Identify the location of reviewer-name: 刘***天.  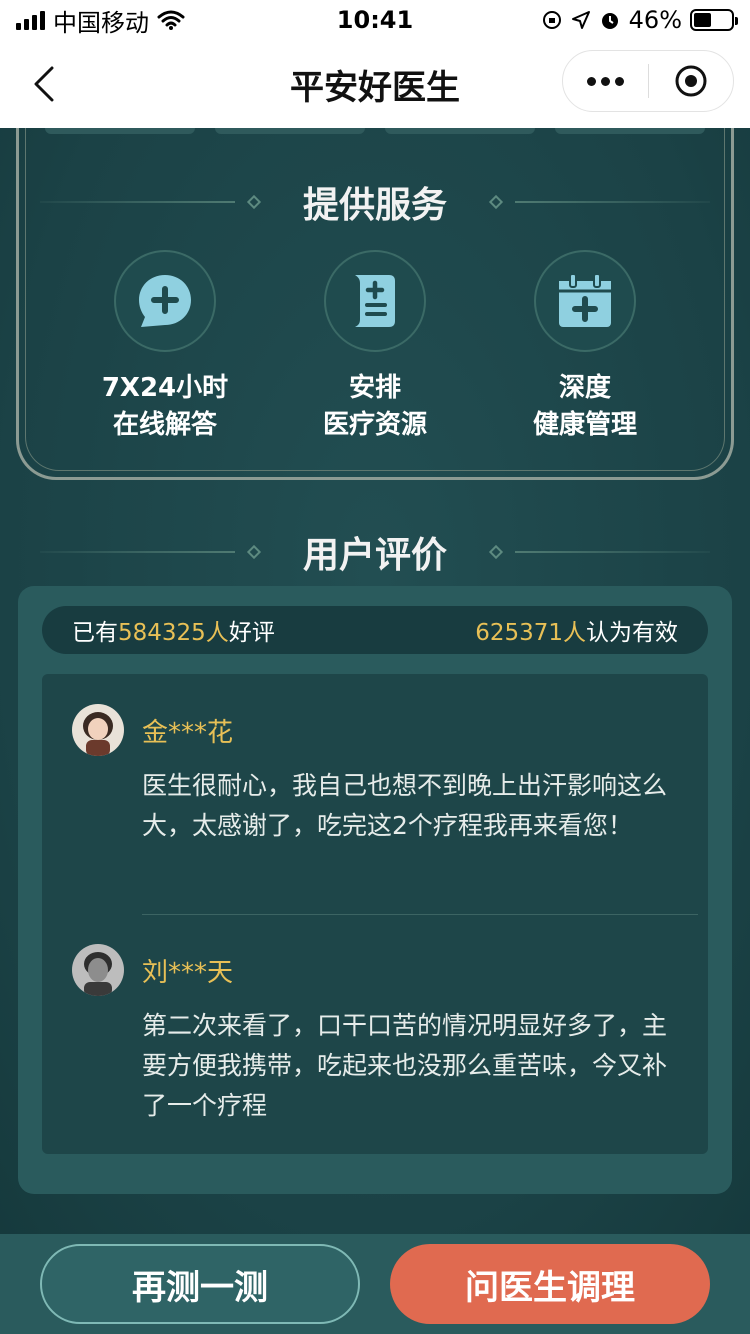
(188, 972).